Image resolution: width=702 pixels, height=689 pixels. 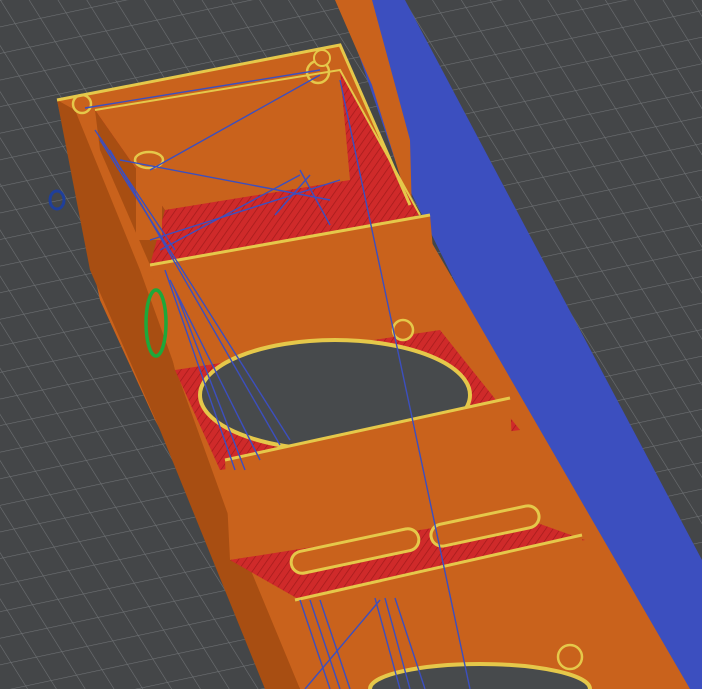 What do you see at coordinates (403, 330) in the screenshot?
I see `screw-post-mid` at bounding box center [403, 330].